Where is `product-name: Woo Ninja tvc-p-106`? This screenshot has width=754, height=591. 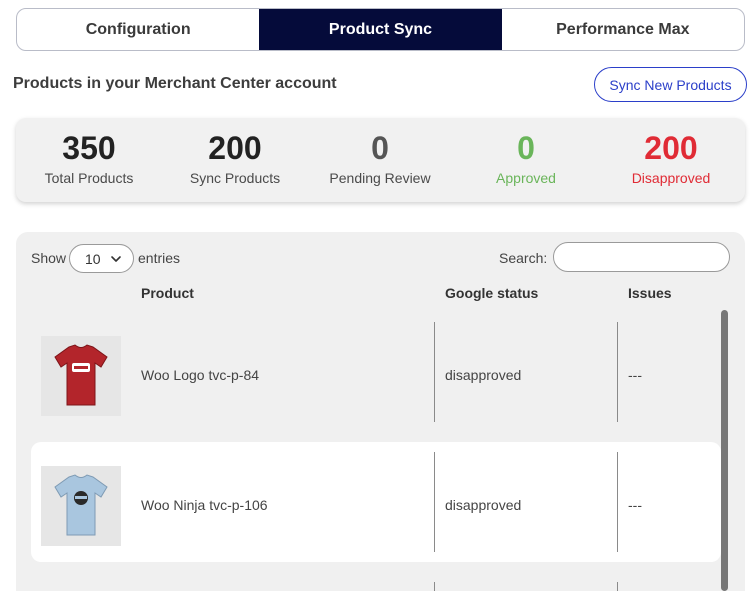
product-name: Woo Ninja tvc-p-106 is located at coordinates (204, 505).